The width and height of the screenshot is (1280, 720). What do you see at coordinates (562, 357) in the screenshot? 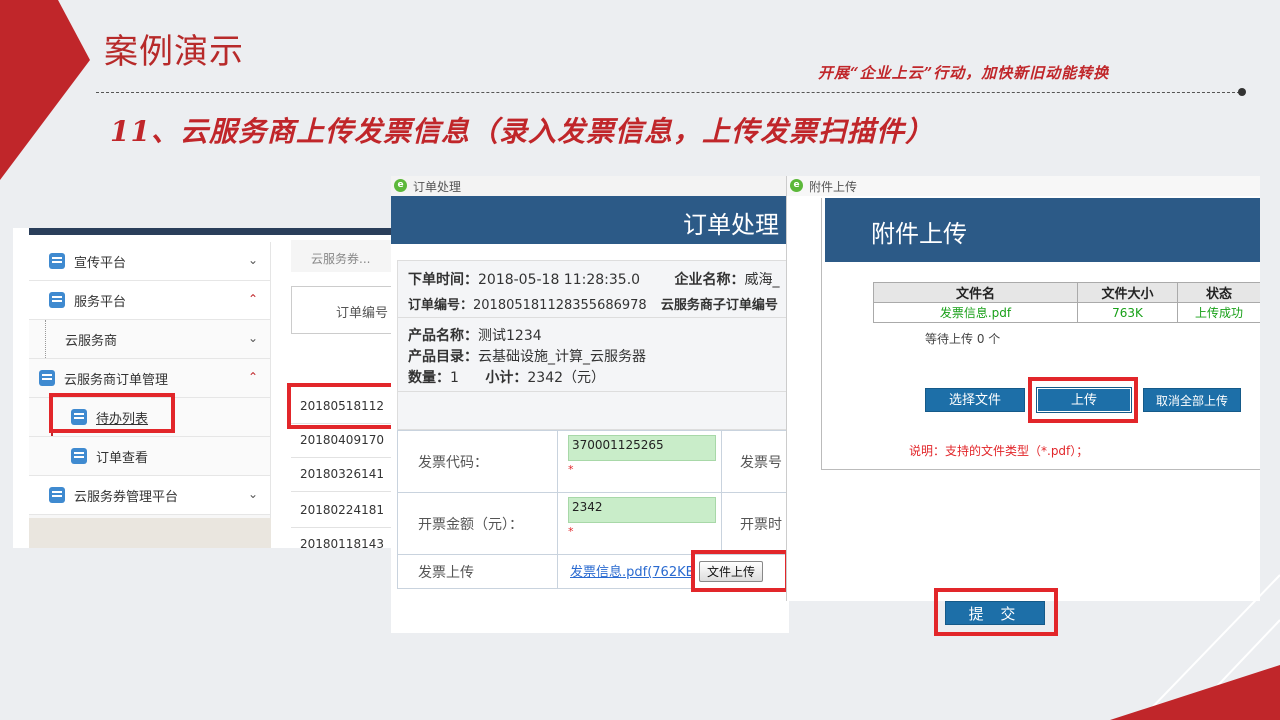
I see `product-cat: 云基础设施_计算_云服务器` at bounding box center [562, 357].